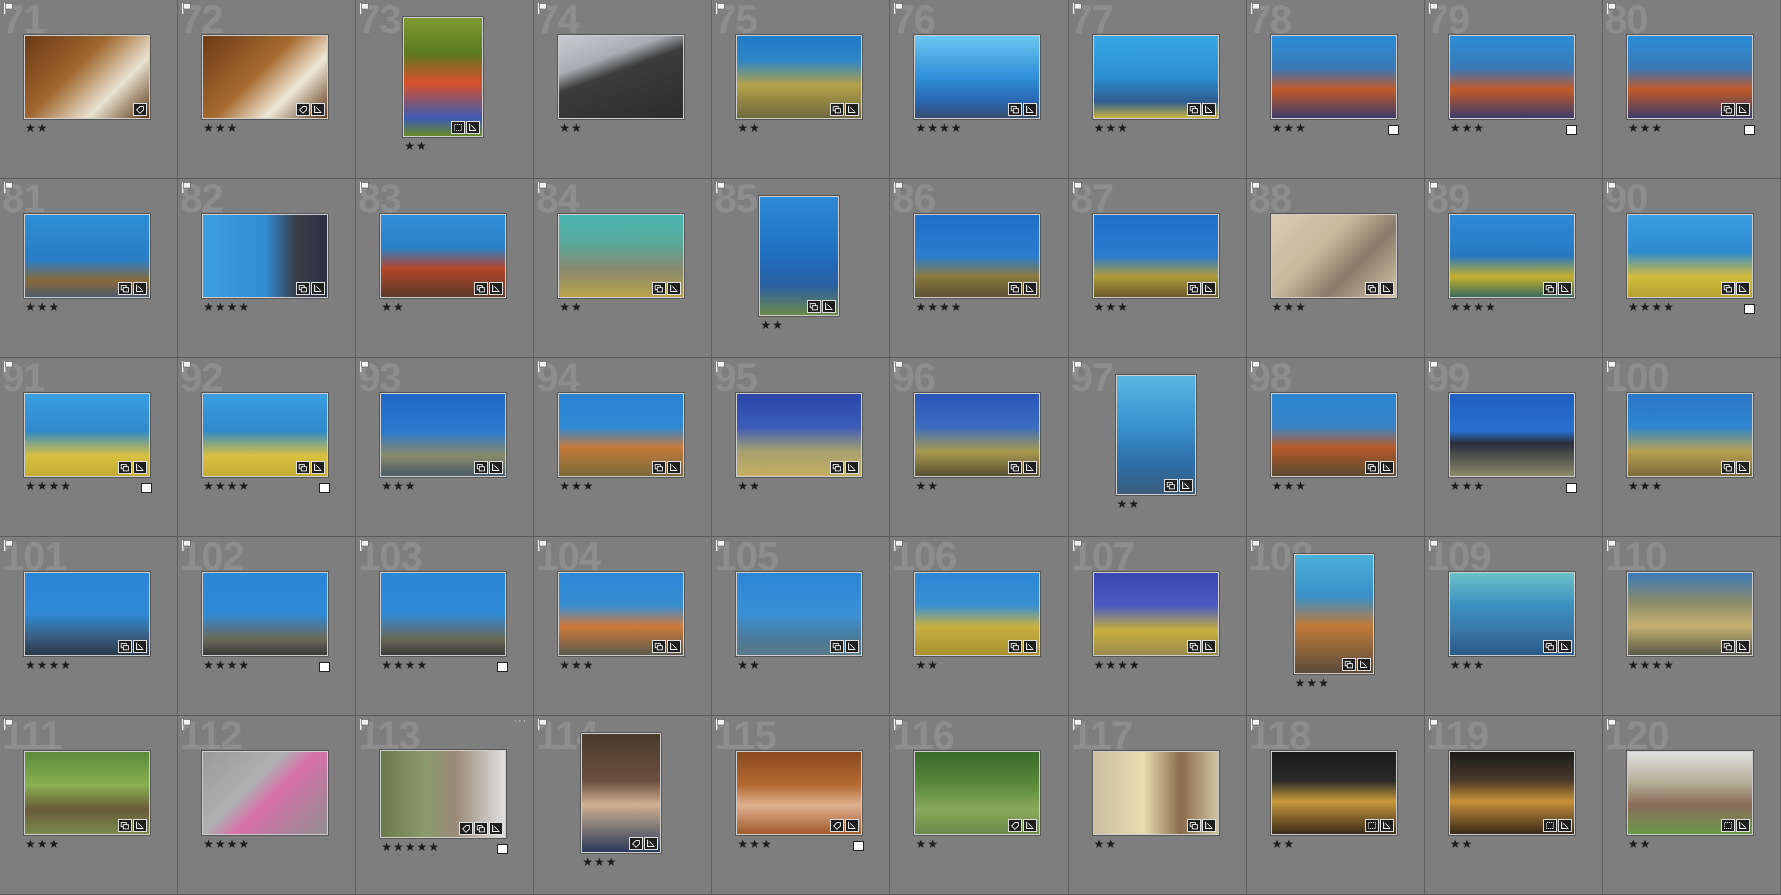  What do you see at coordinates (979, 268) in the screenshot?
I see `grid-cell: 86 ★★★★` at bounding box center [979, 268].